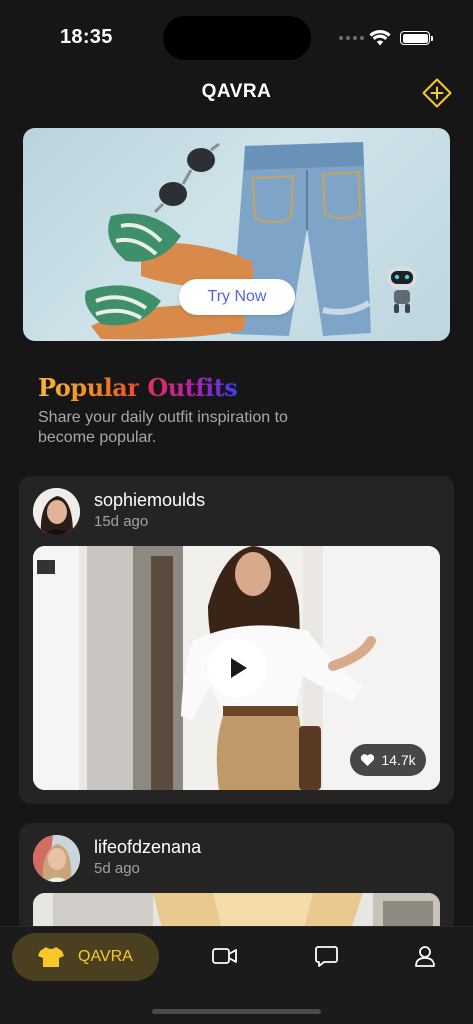 The height and width of the screenshot is (1024, 473). Describe the element at coordinates (117, 868) in the screenshot. I see `post-time: 5d ago` at that location.